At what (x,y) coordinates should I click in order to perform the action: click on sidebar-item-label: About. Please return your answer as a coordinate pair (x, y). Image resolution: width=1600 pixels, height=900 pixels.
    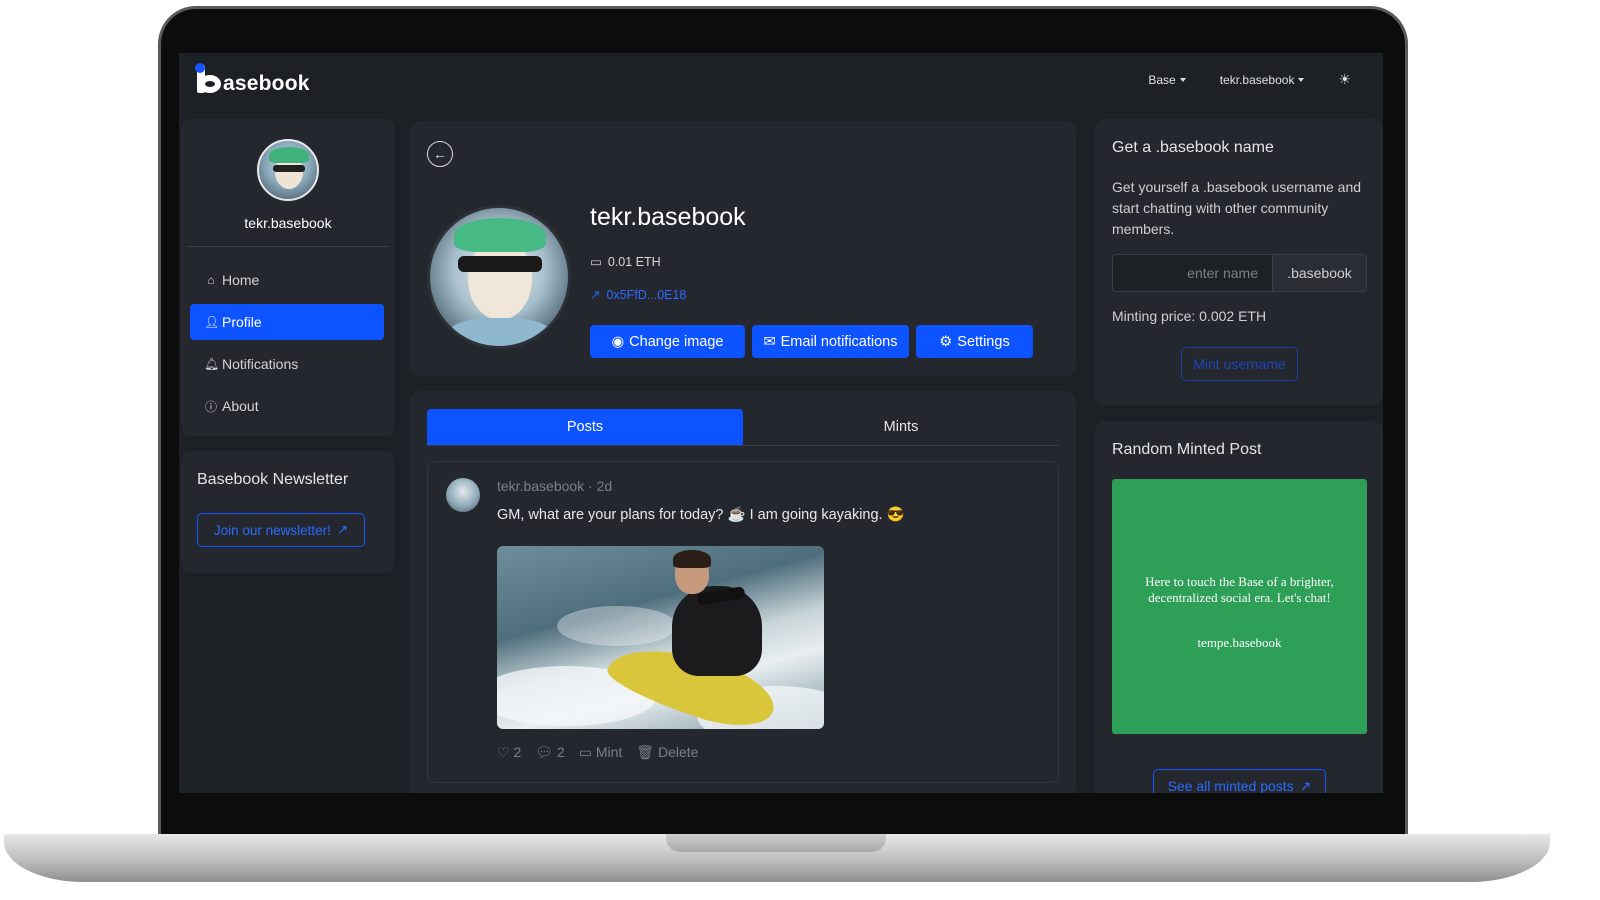
    Looking at the image, I should click on (240, 406).